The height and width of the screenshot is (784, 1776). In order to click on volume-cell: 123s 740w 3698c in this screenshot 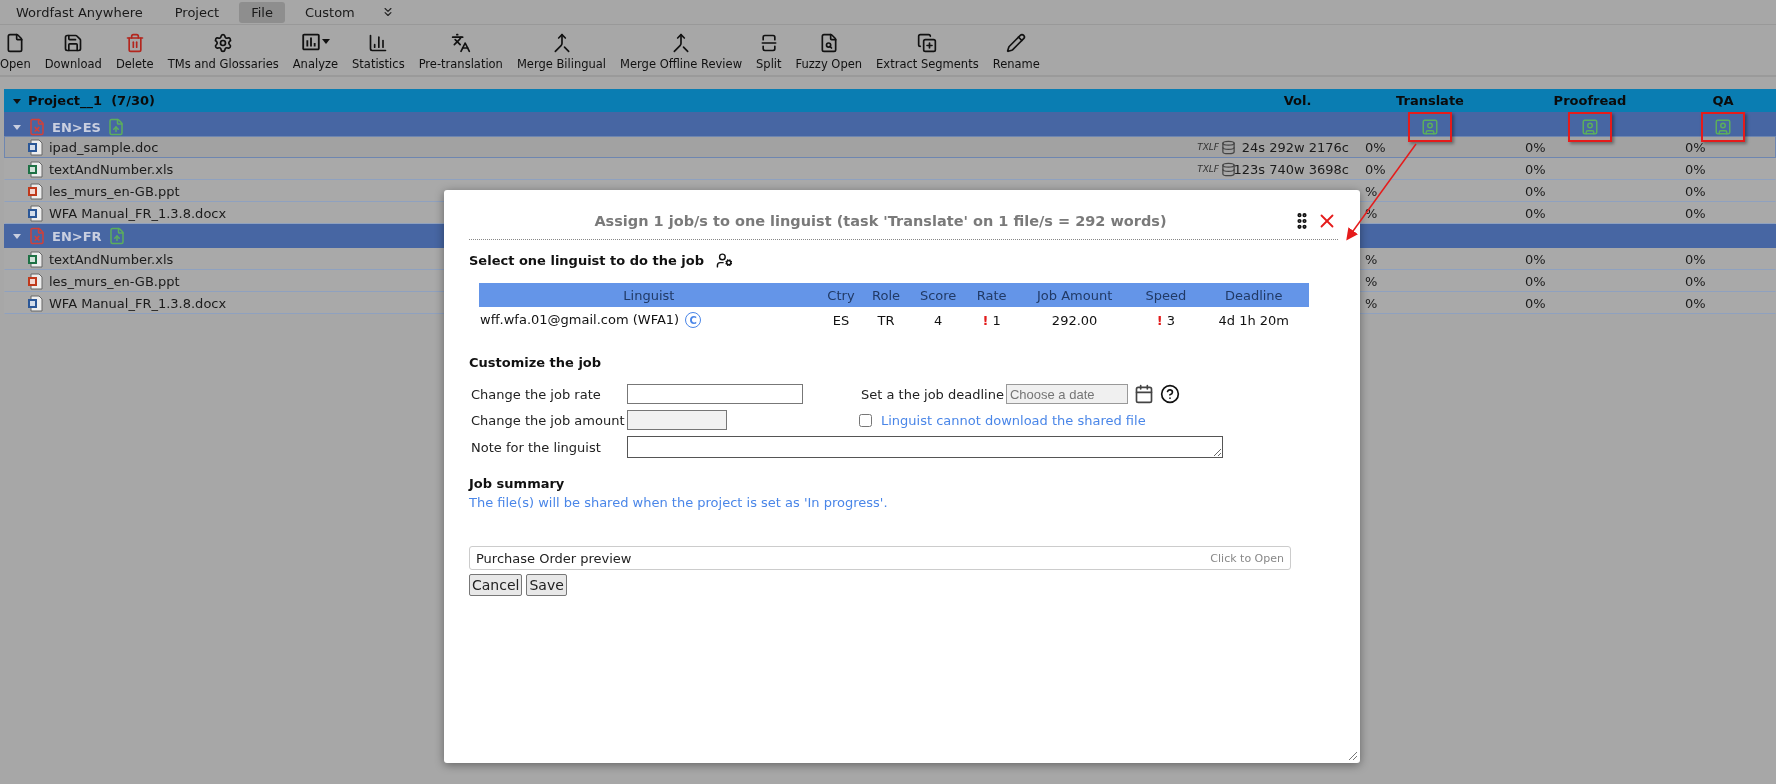, I will do `click(1291, 169)`.